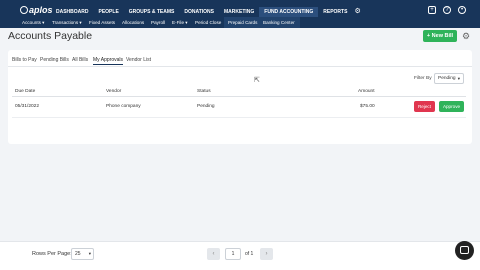  I want to click on reject-button: Reject, so click(424, 106).